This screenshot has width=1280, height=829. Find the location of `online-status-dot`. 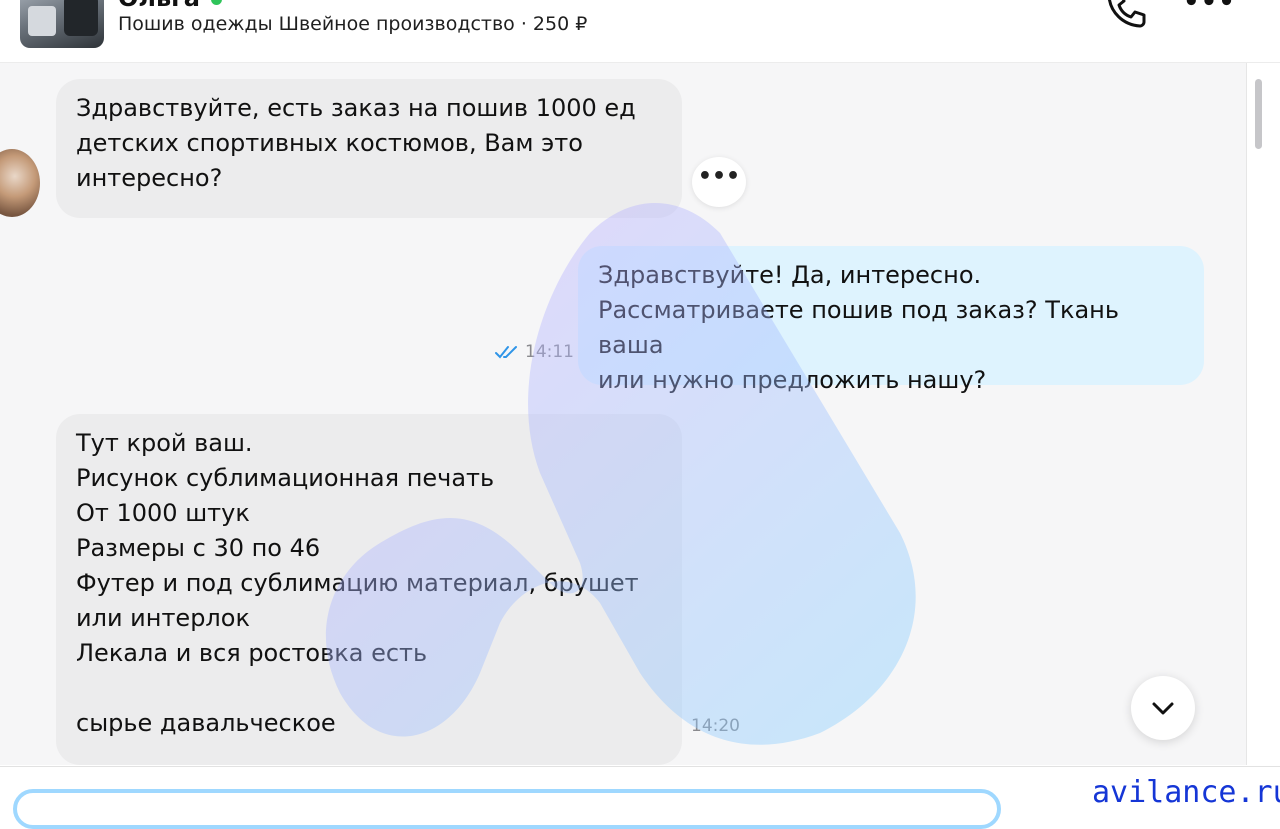

online-status-dot is located at coordinates (216, 2).